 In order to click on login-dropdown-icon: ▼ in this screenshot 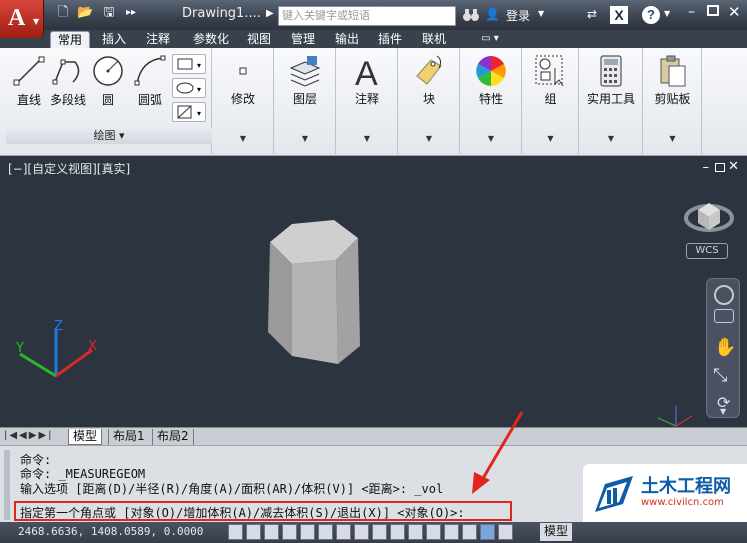, I will do `click(541, 13)`.